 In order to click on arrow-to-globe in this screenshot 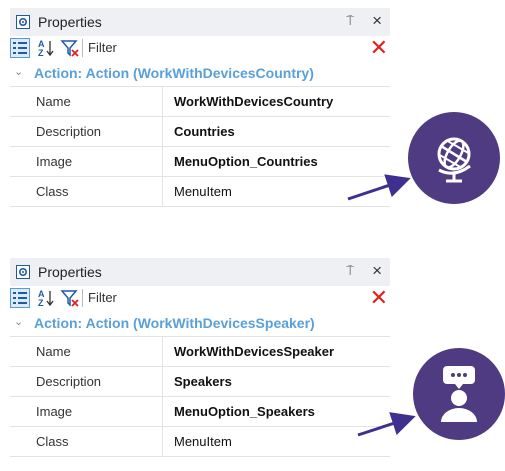, I will do `click(379, 187)`.